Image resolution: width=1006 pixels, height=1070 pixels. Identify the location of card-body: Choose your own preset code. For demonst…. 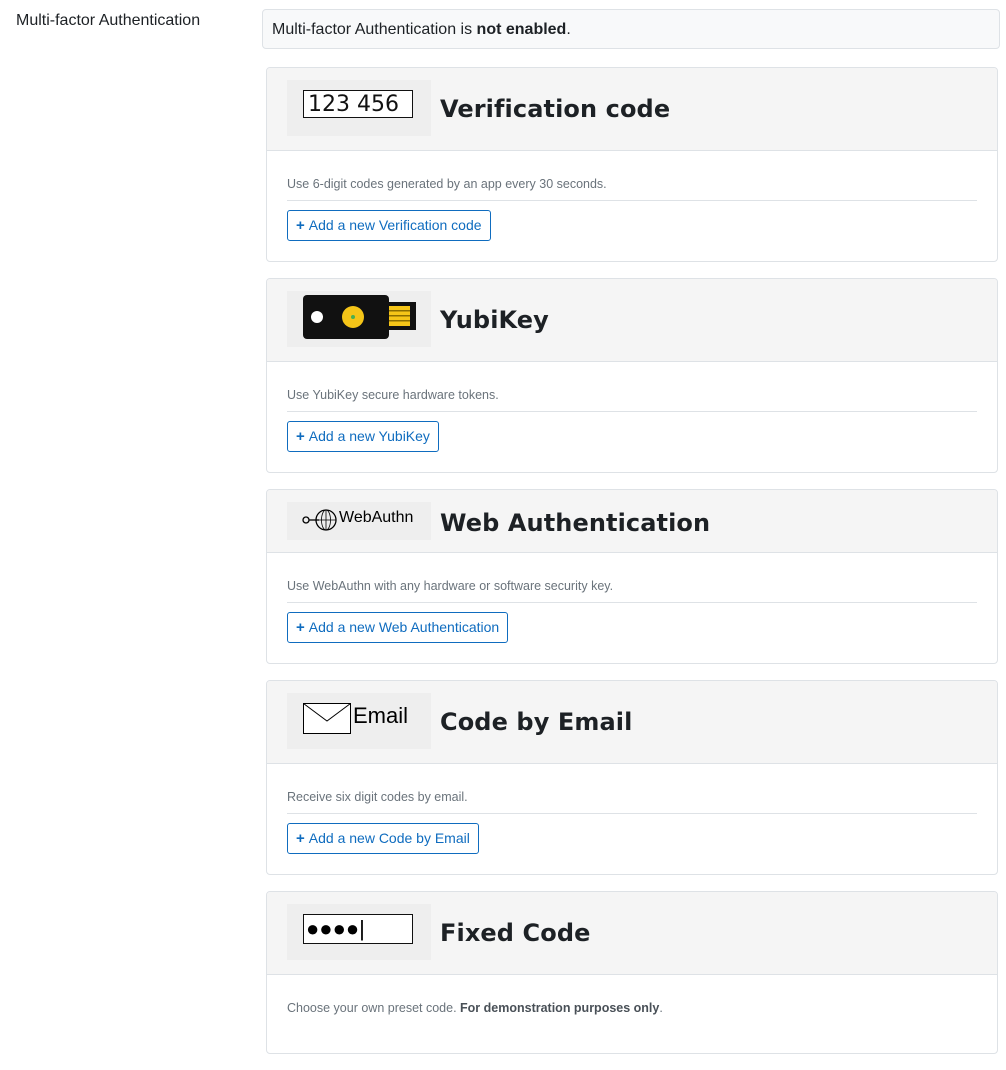
(632, 1014).